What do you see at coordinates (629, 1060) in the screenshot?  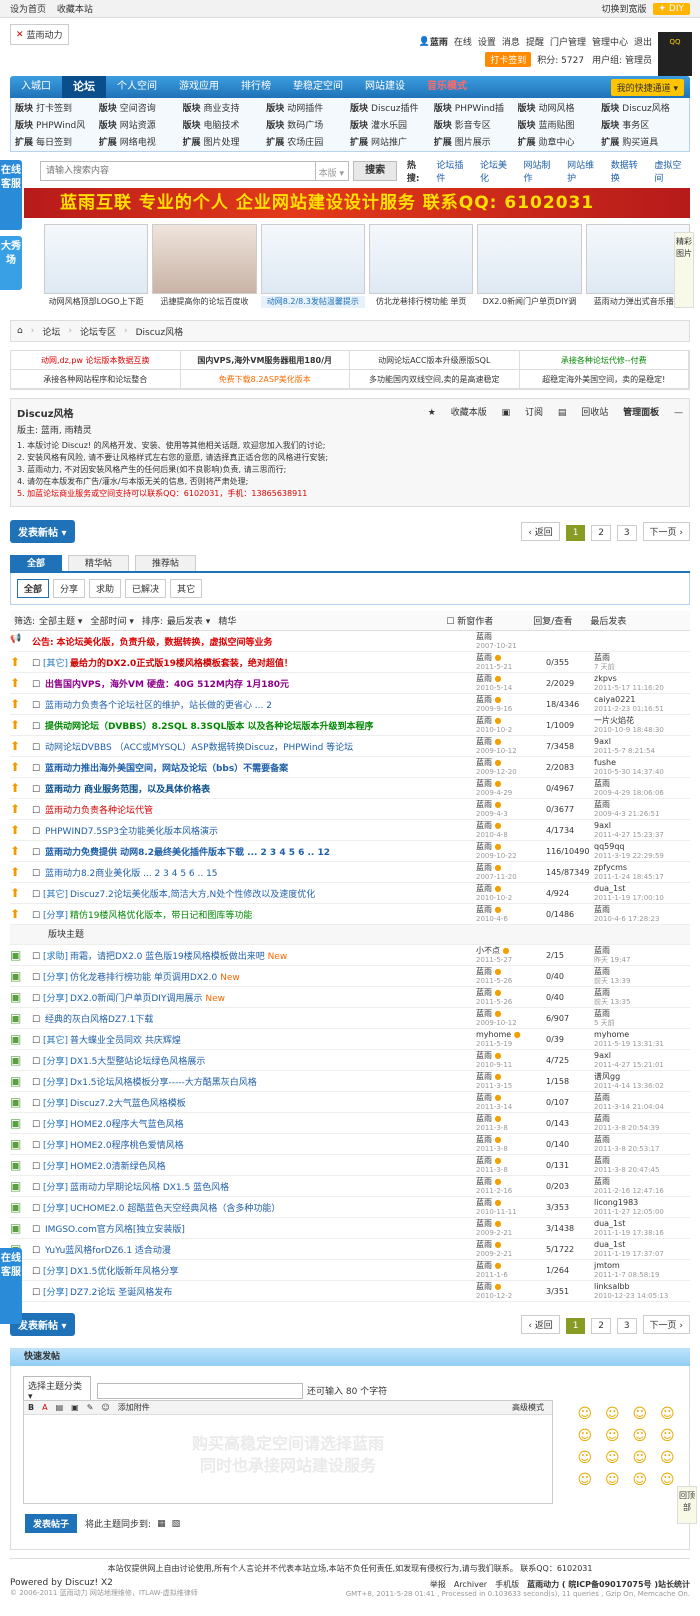 I see `last-post: 9axl 2011-4-27 15:21:01` at bounding box center [629, 1060].